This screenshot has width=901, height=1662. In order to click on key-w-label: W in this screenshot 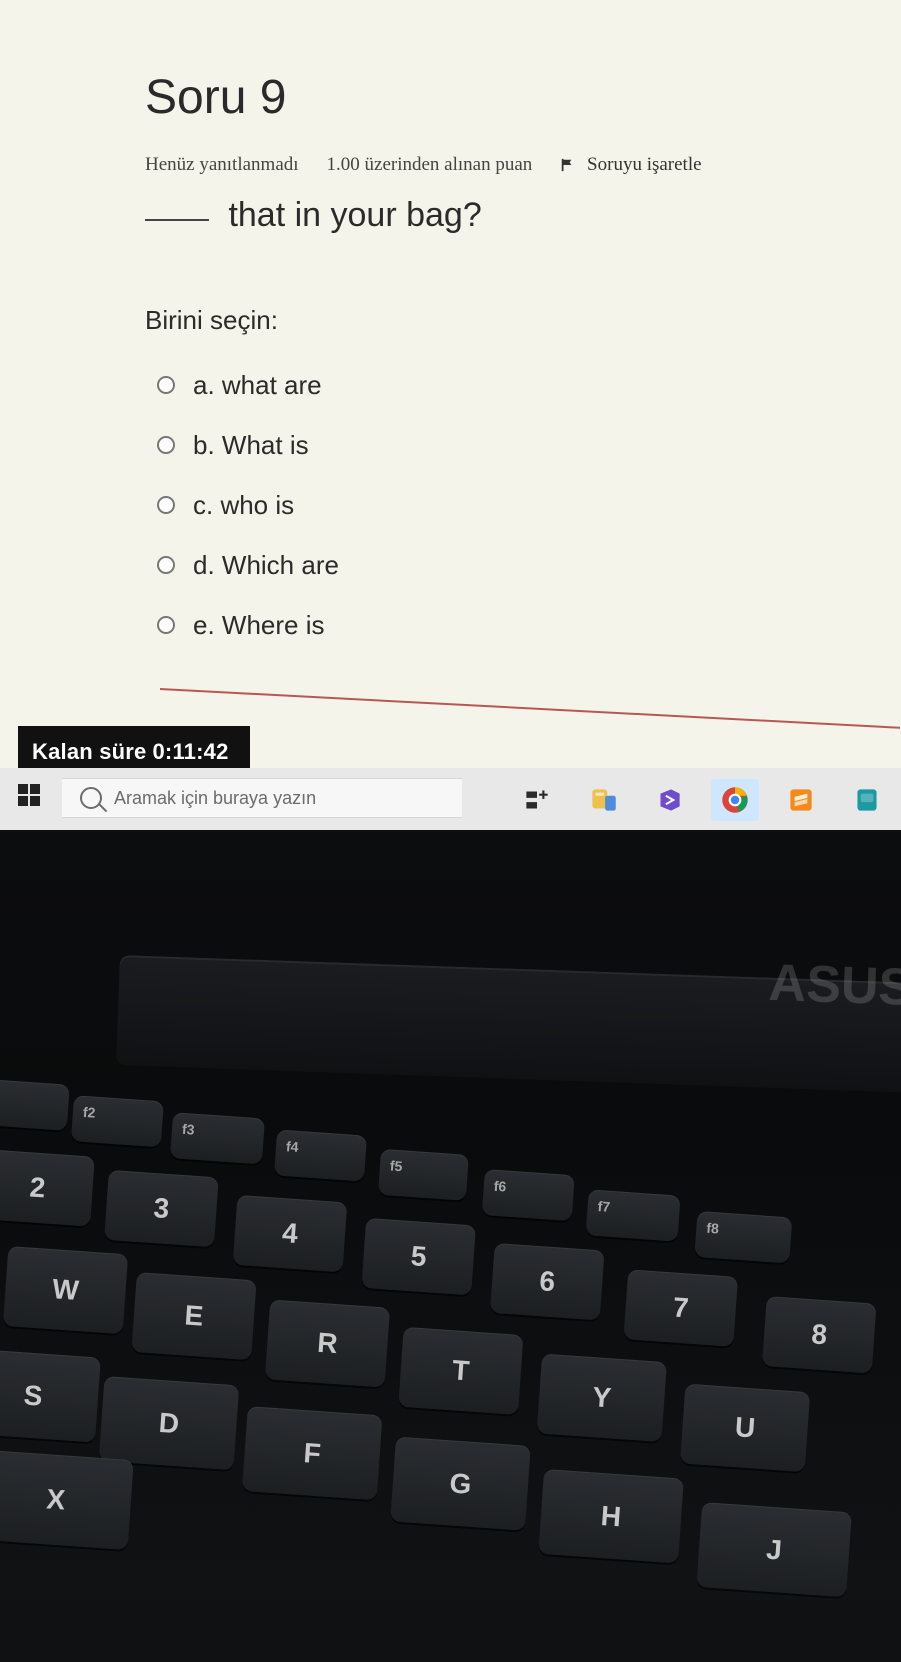, I will do `click(65, 1289)`.